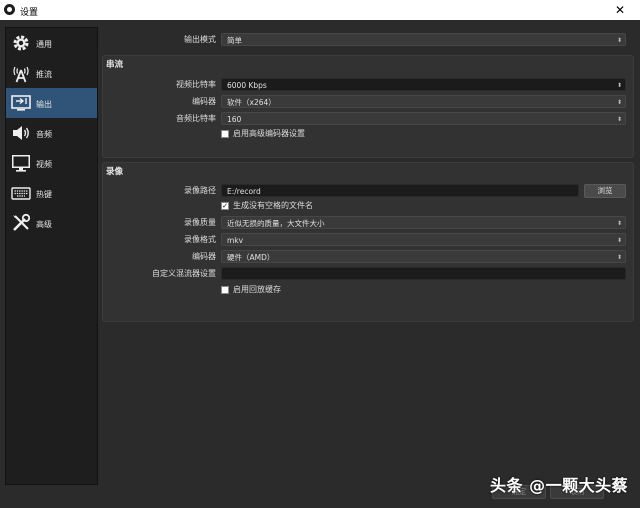 The image size is (640, 508). I want to click on speaker-icon, so click(21, 133).